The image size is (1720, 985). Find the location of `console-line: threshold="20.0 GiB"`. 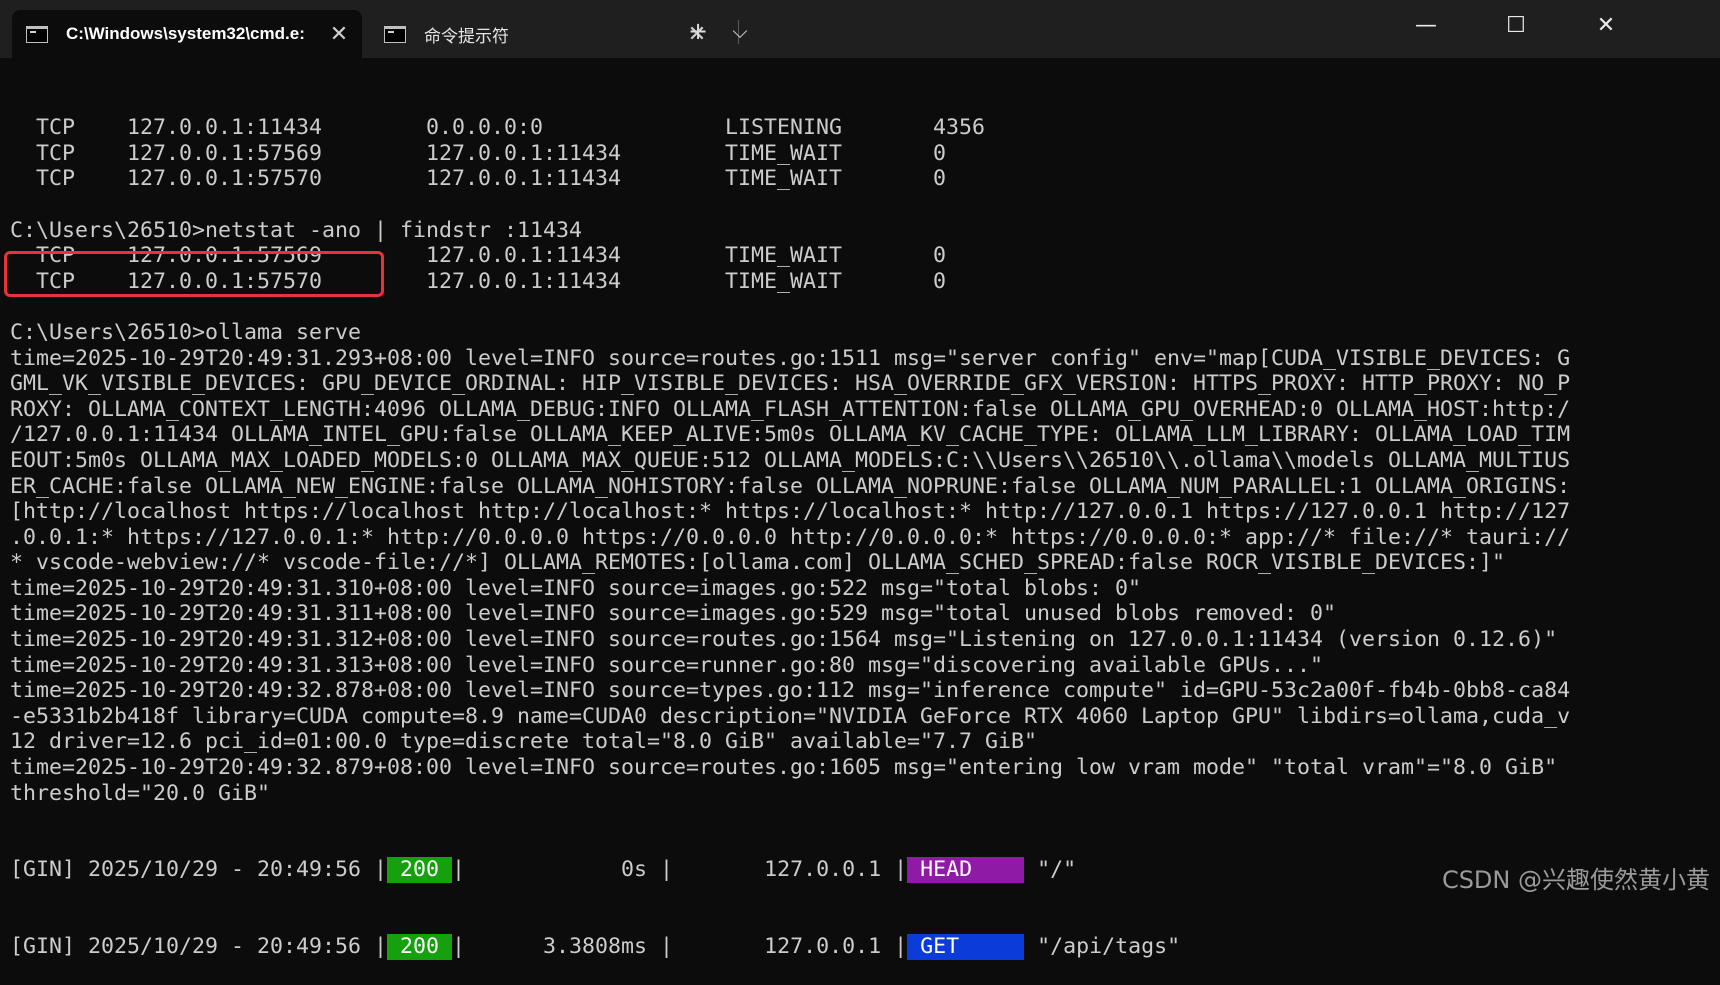

console-line: threshold="20.0 GiB" is located at coordinates (140, 793).